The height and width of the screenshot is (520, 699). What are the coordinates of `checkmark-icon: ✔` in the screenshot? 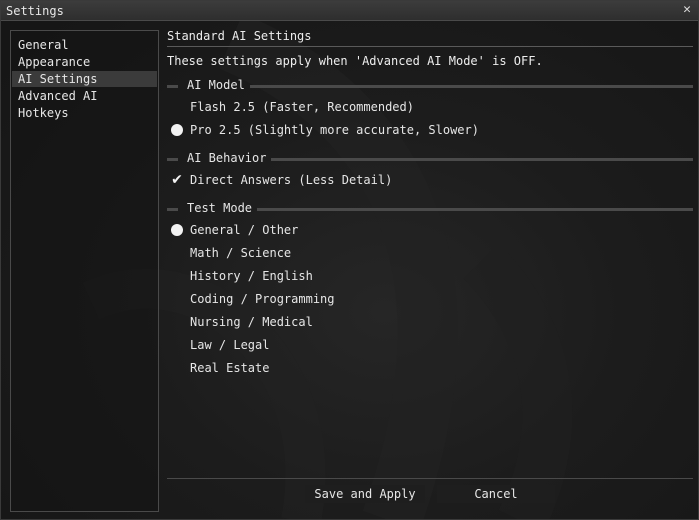 It's located at (177, 180).